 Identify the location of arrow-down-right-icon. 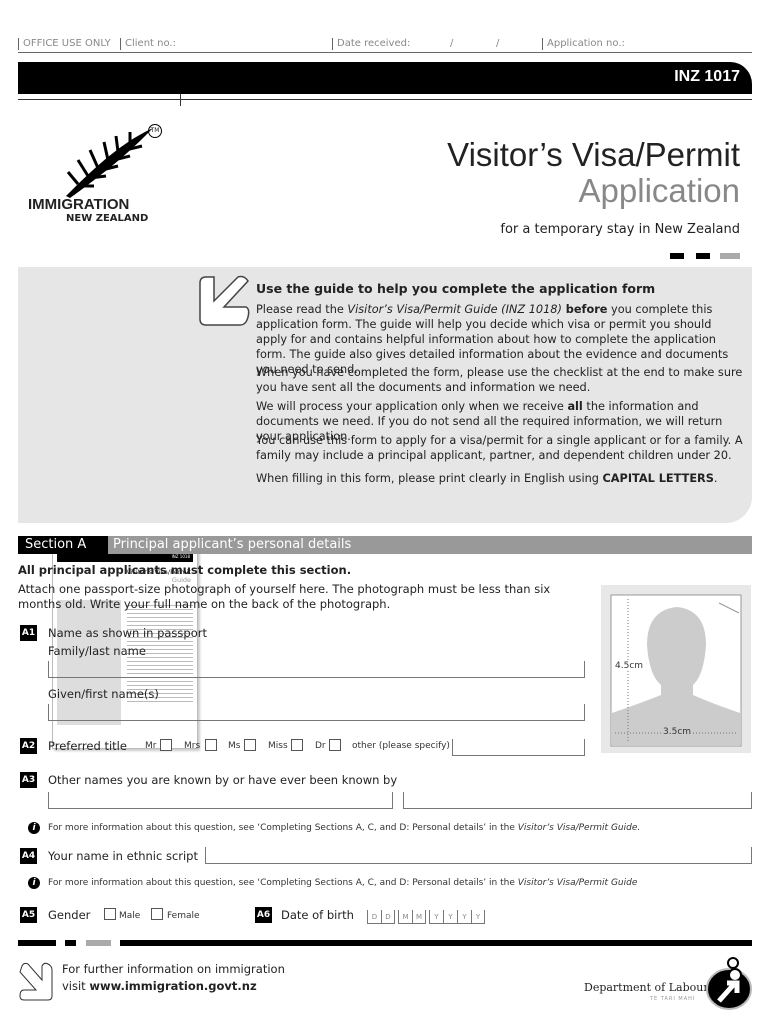
(36, 981).